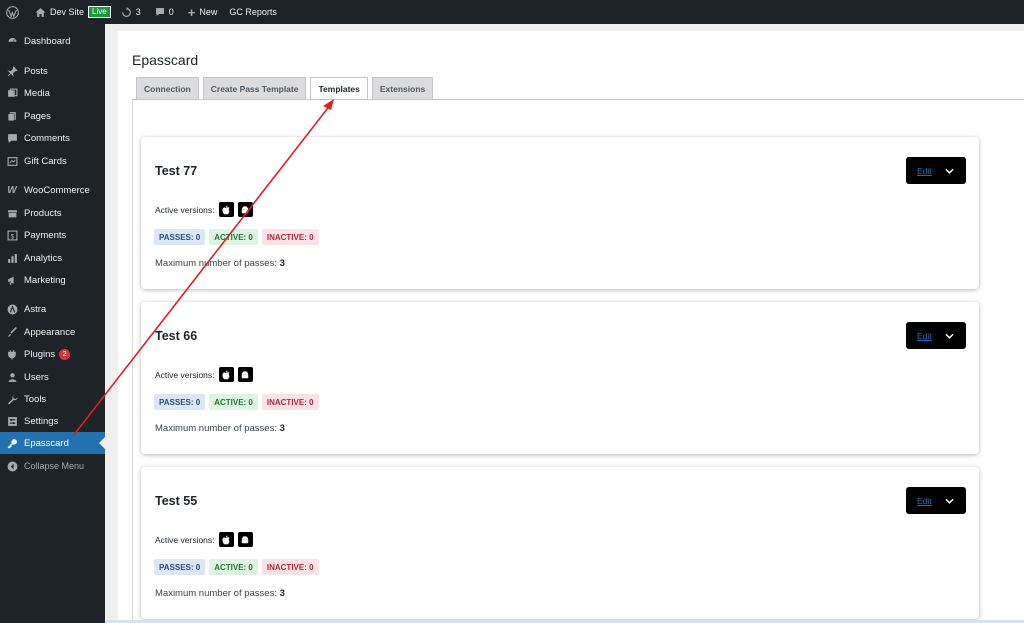 The height and width of the screenshot is (623, 1024). I want to click on sidebar-item-plugins: Plugins 2, so click(52, 354).